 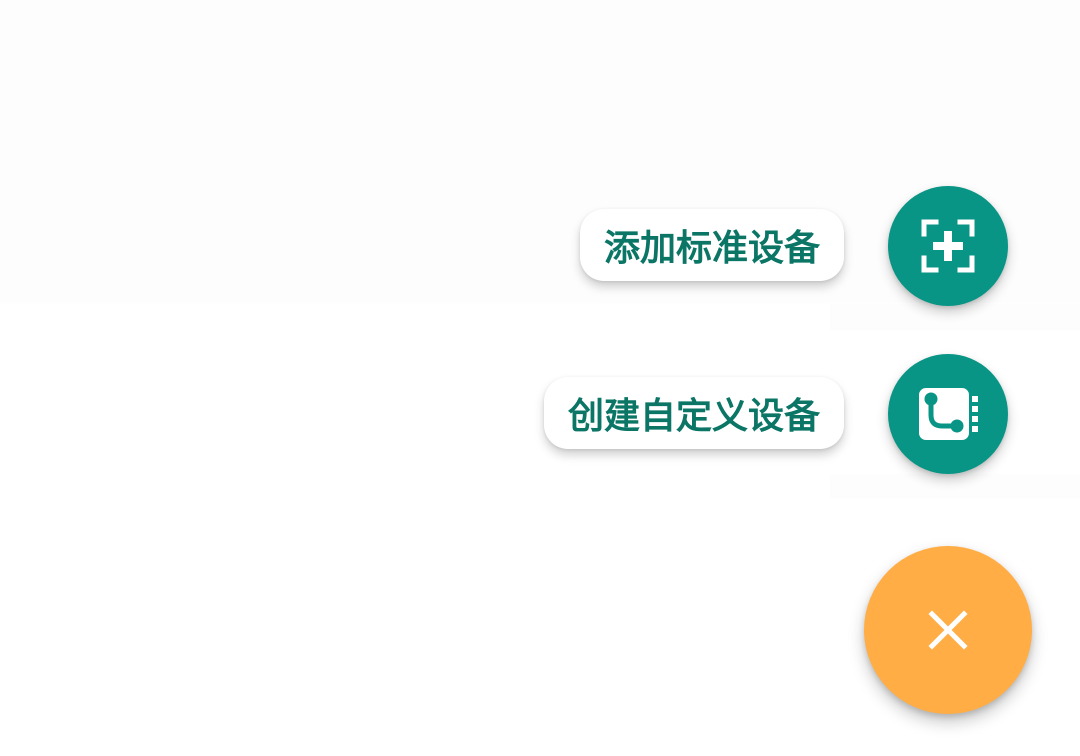 I want to click on close-icon, so click(x=948, y=630).